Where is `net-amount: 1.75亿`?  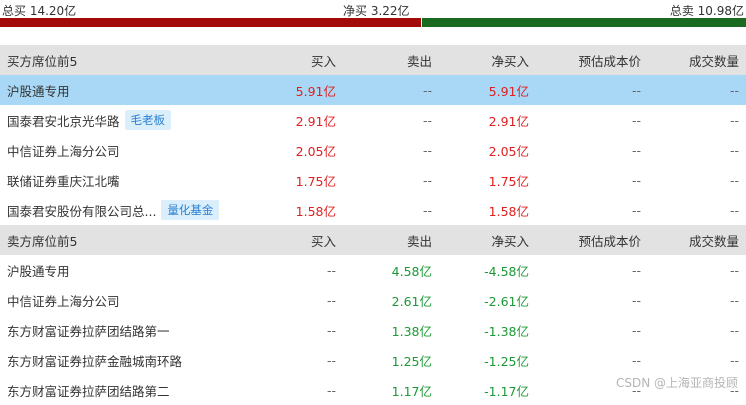
net-amount: 1.75亿 is located at coordinates (508, 181).